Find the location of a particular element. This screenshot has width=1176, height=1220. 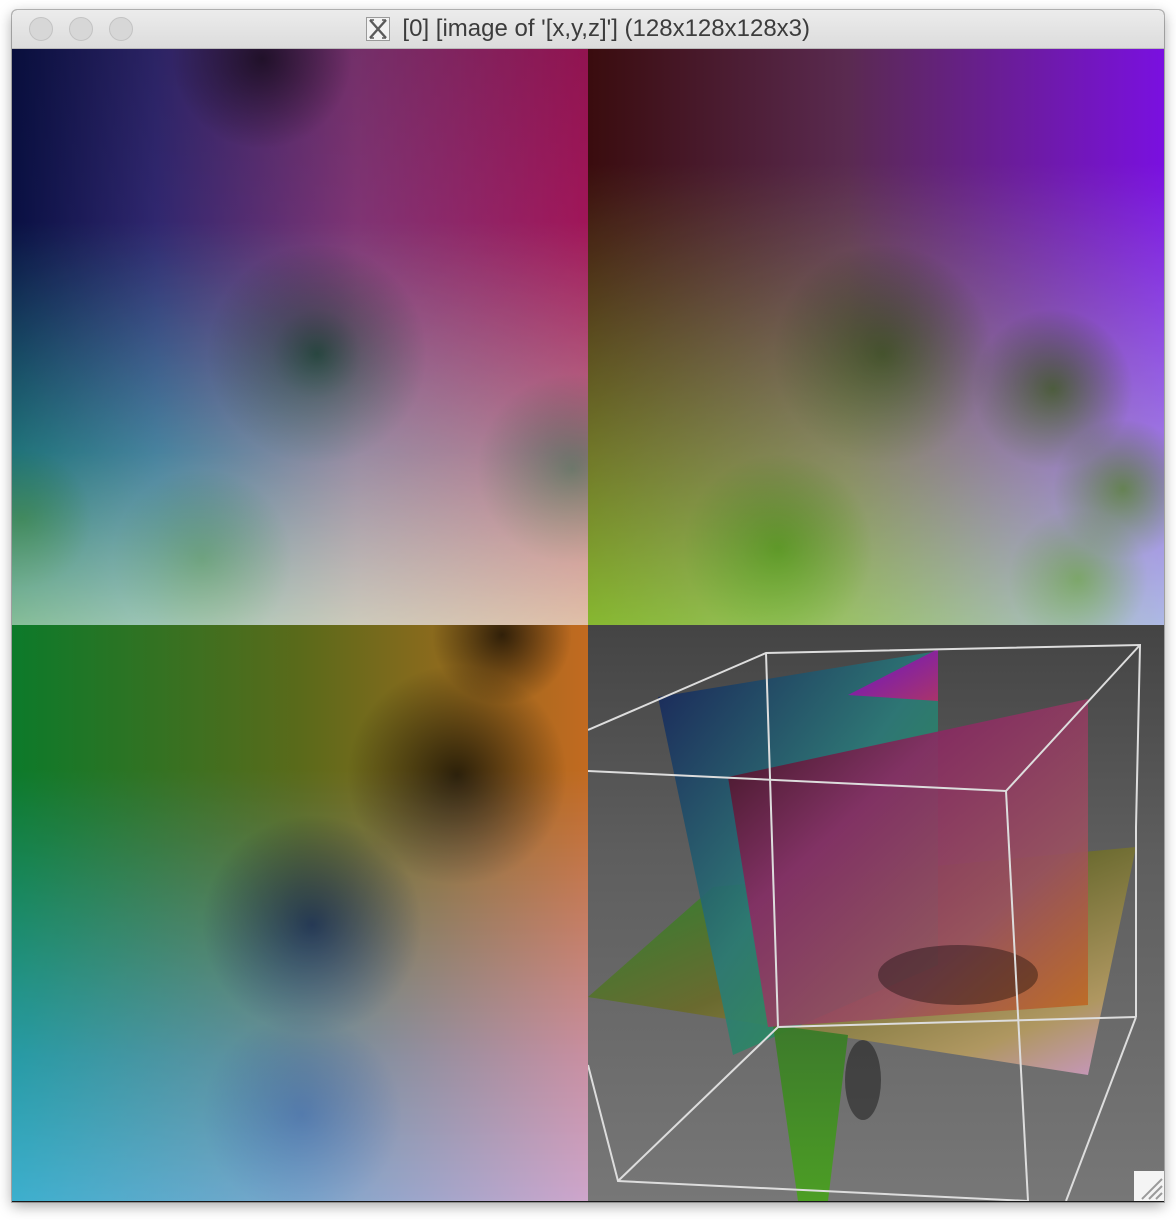

lower-slice-plane is located at coordinates (810, 1113).